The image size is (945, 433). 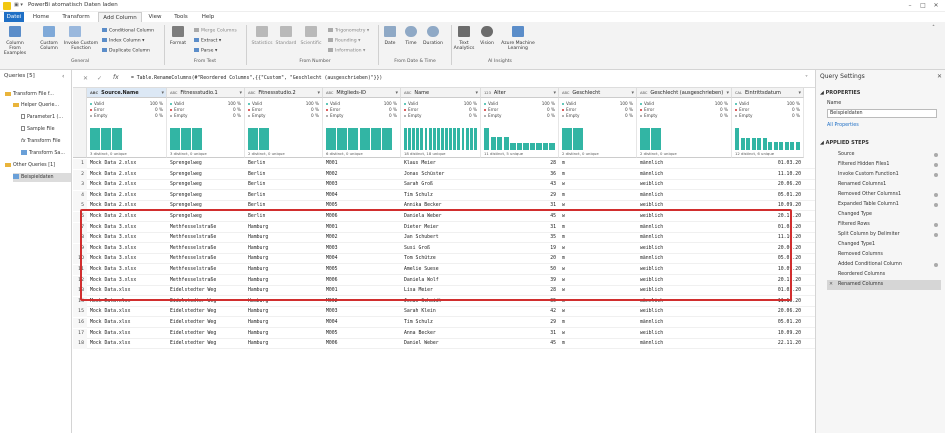 I want to click on azure-ml-icon, so click(x=518, y=31).